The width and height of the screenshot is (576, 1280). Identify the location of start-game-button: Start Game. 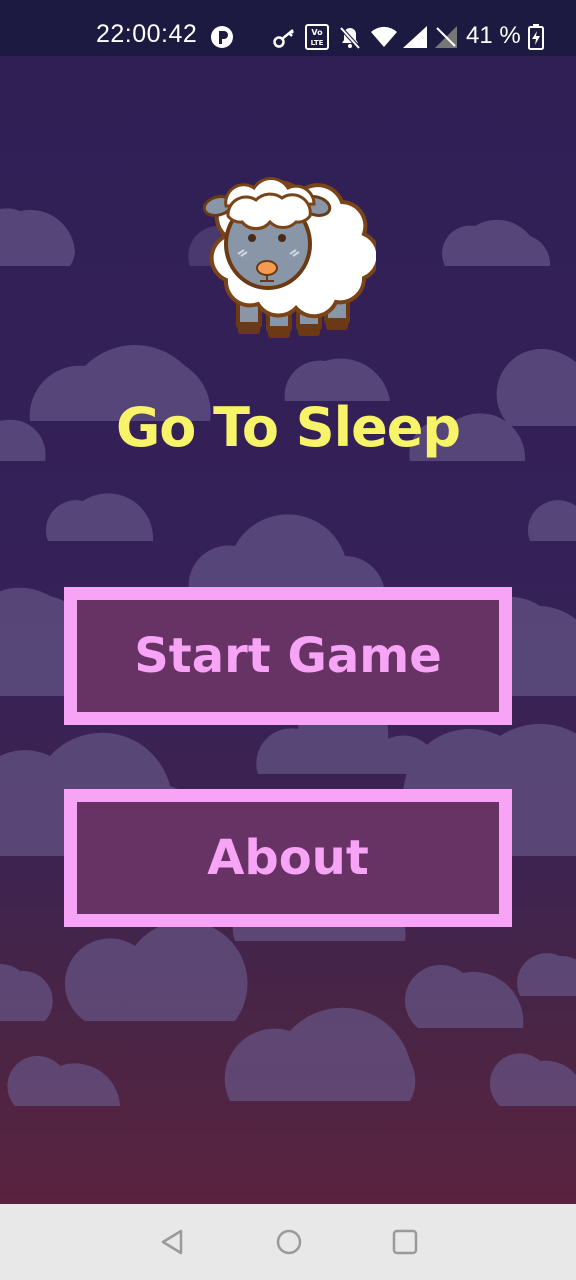
(288, 656).